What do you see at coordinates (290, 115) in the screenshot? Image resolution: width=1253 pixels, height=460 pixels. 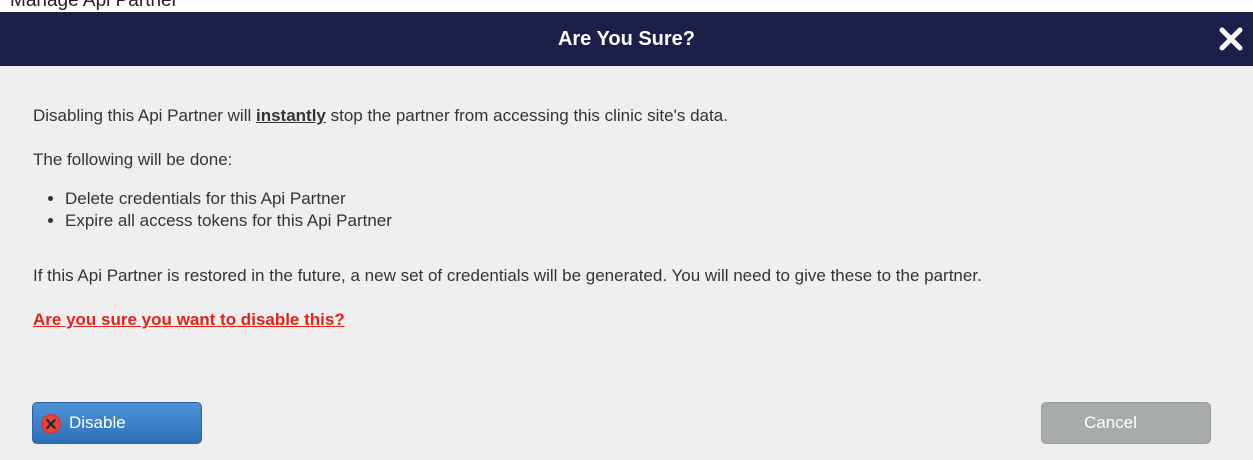 I see `intro-emphasis: instantly` at bounding box center [290, 115].